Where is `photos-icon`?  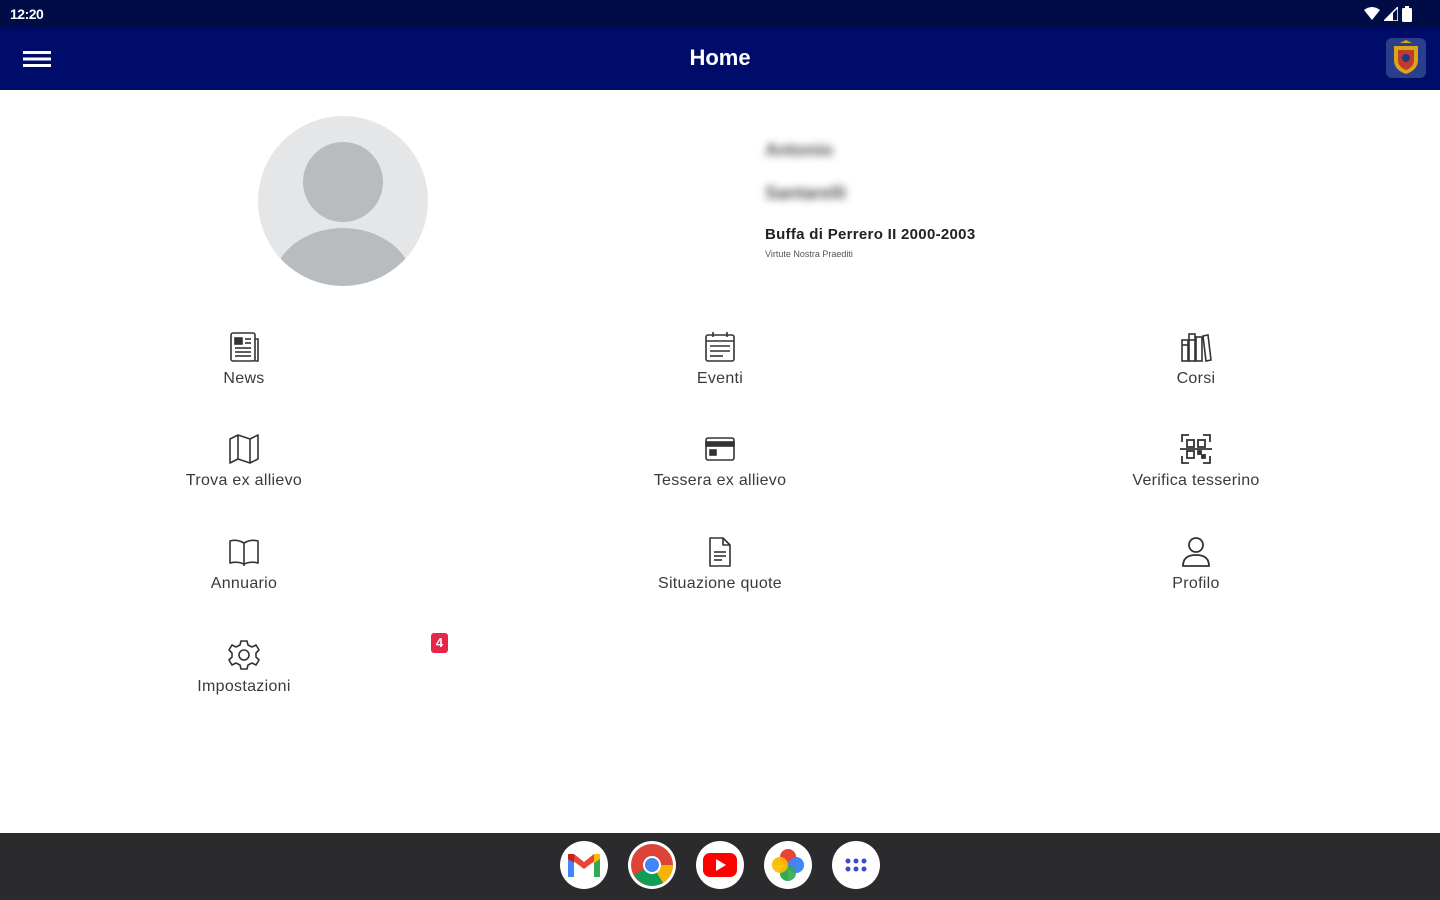
photos-icon is located at coordinates (788, 865).